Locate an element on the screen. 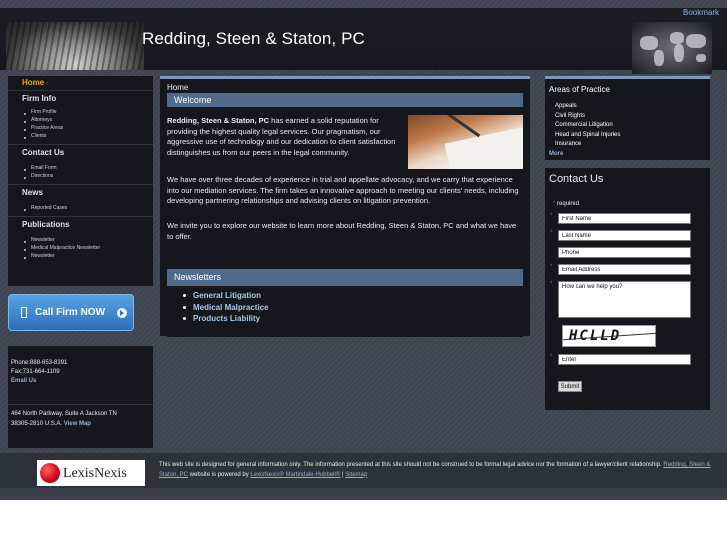  practice-more-link: More is located at coordinates (556, 154).